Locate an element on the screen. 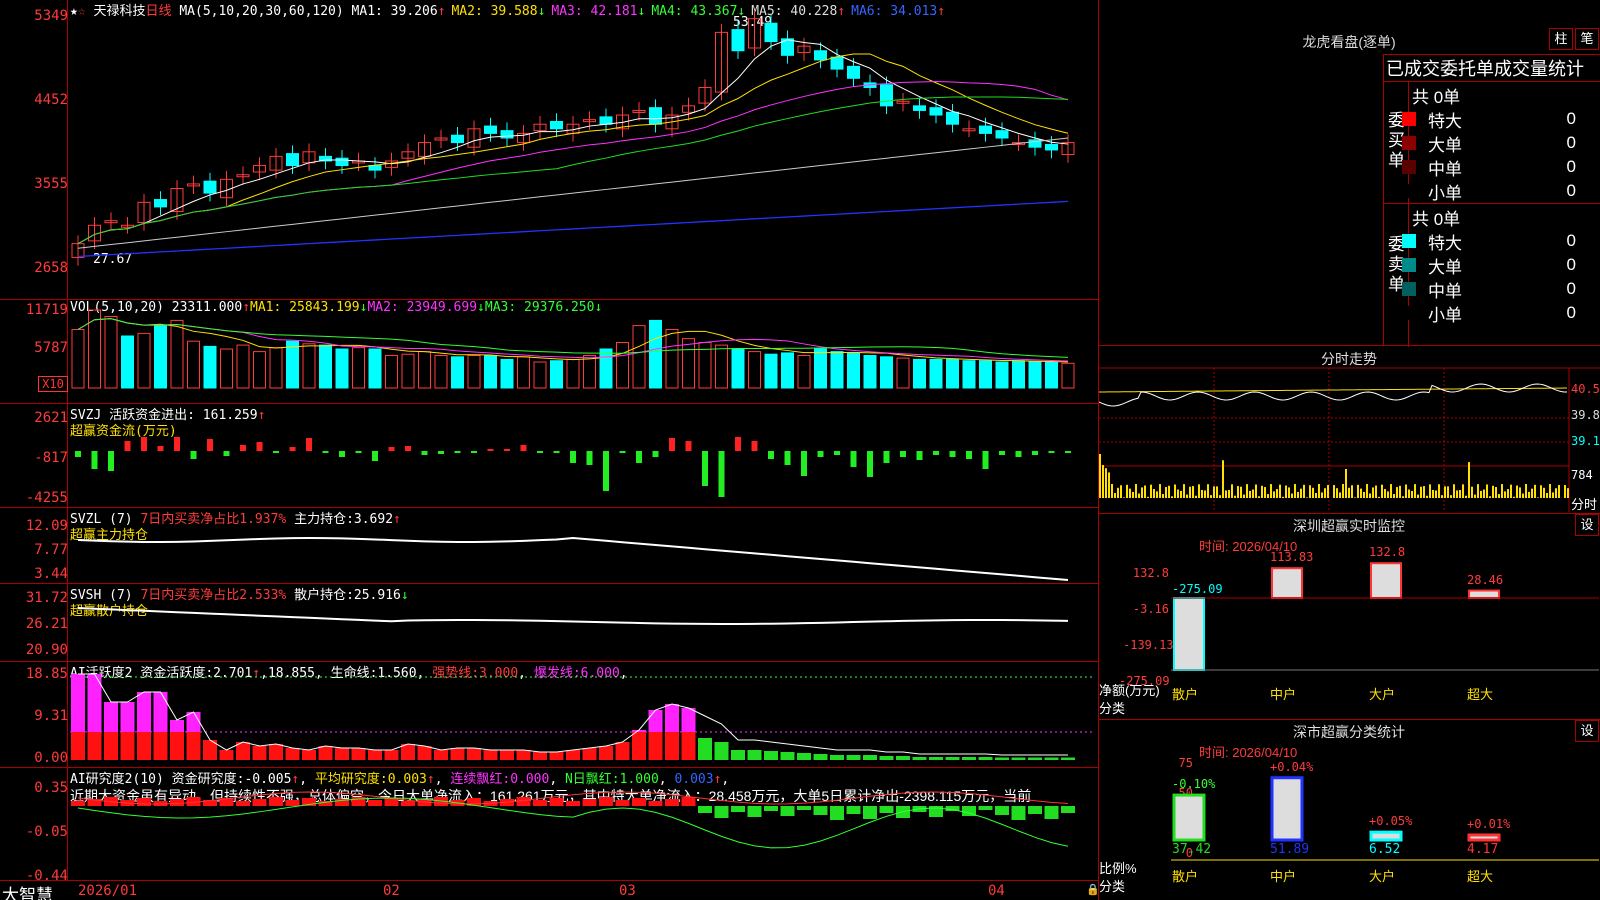 The height and width of the screenshot is (900, 1600). lock-icon: 🔒 is located at coordinates (1093, 889).